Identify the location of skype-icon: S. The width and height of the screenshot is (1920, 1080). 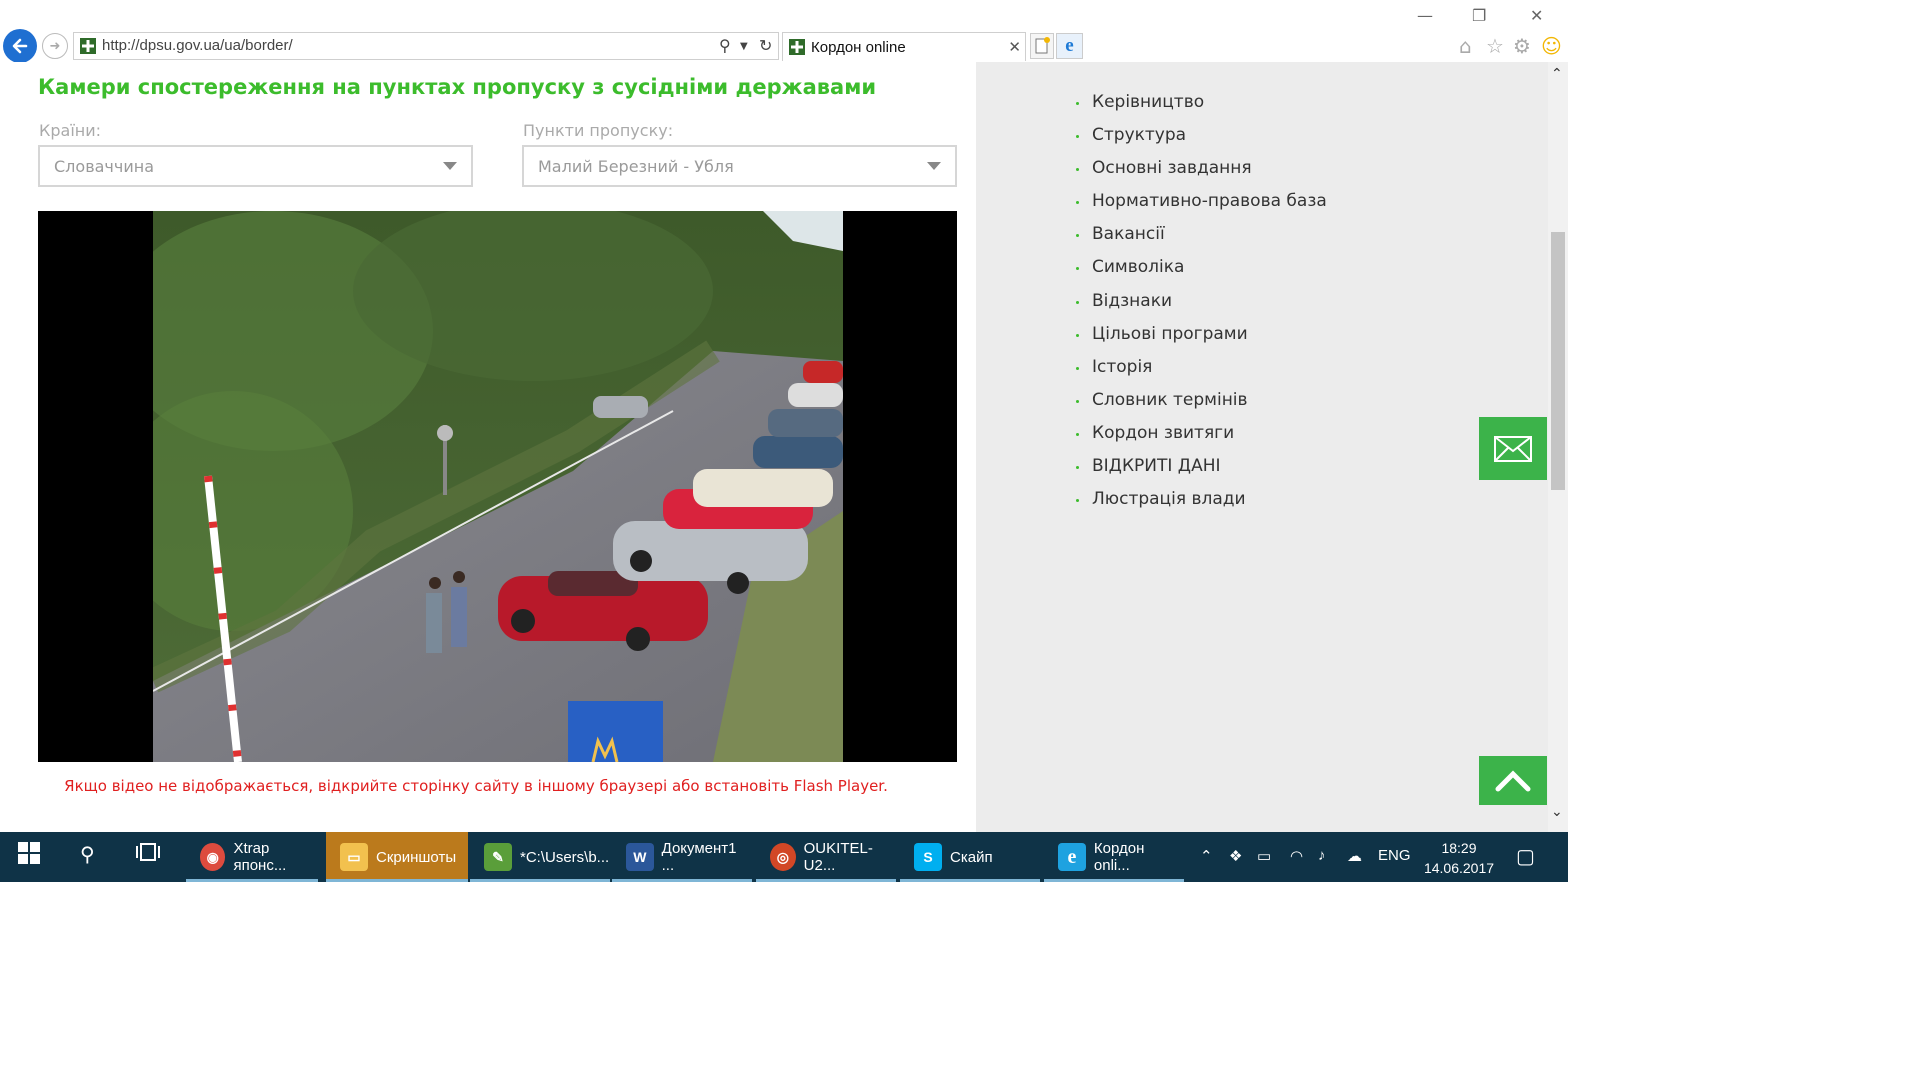
(928, 857).